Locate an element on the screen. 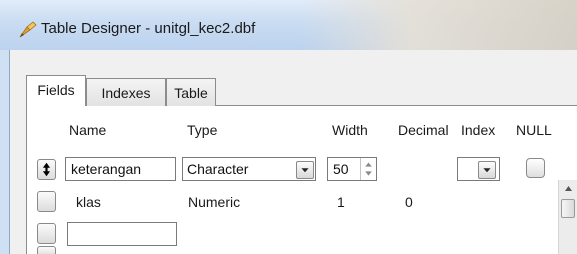 The height and width of the screenshot is (254, 577). scroll-up-button is located at coordinates (568, 189).